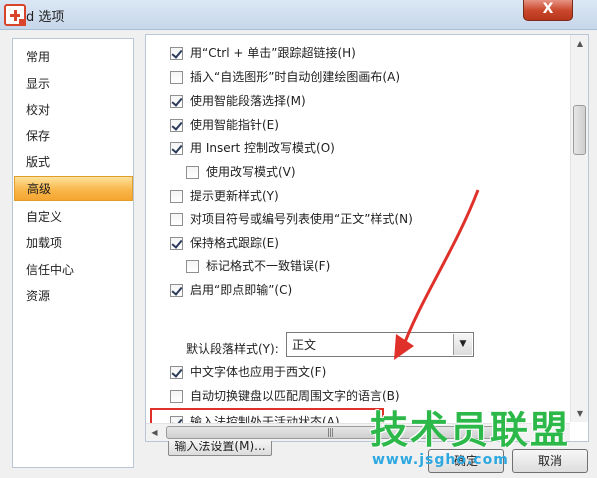 Image resolution: width=597 pixels, height=478 pixels. What do you see at coordinates (298, 15) in the screenshot?
I see `title-bar: d 选项 X` at bounding box center [298, 15].